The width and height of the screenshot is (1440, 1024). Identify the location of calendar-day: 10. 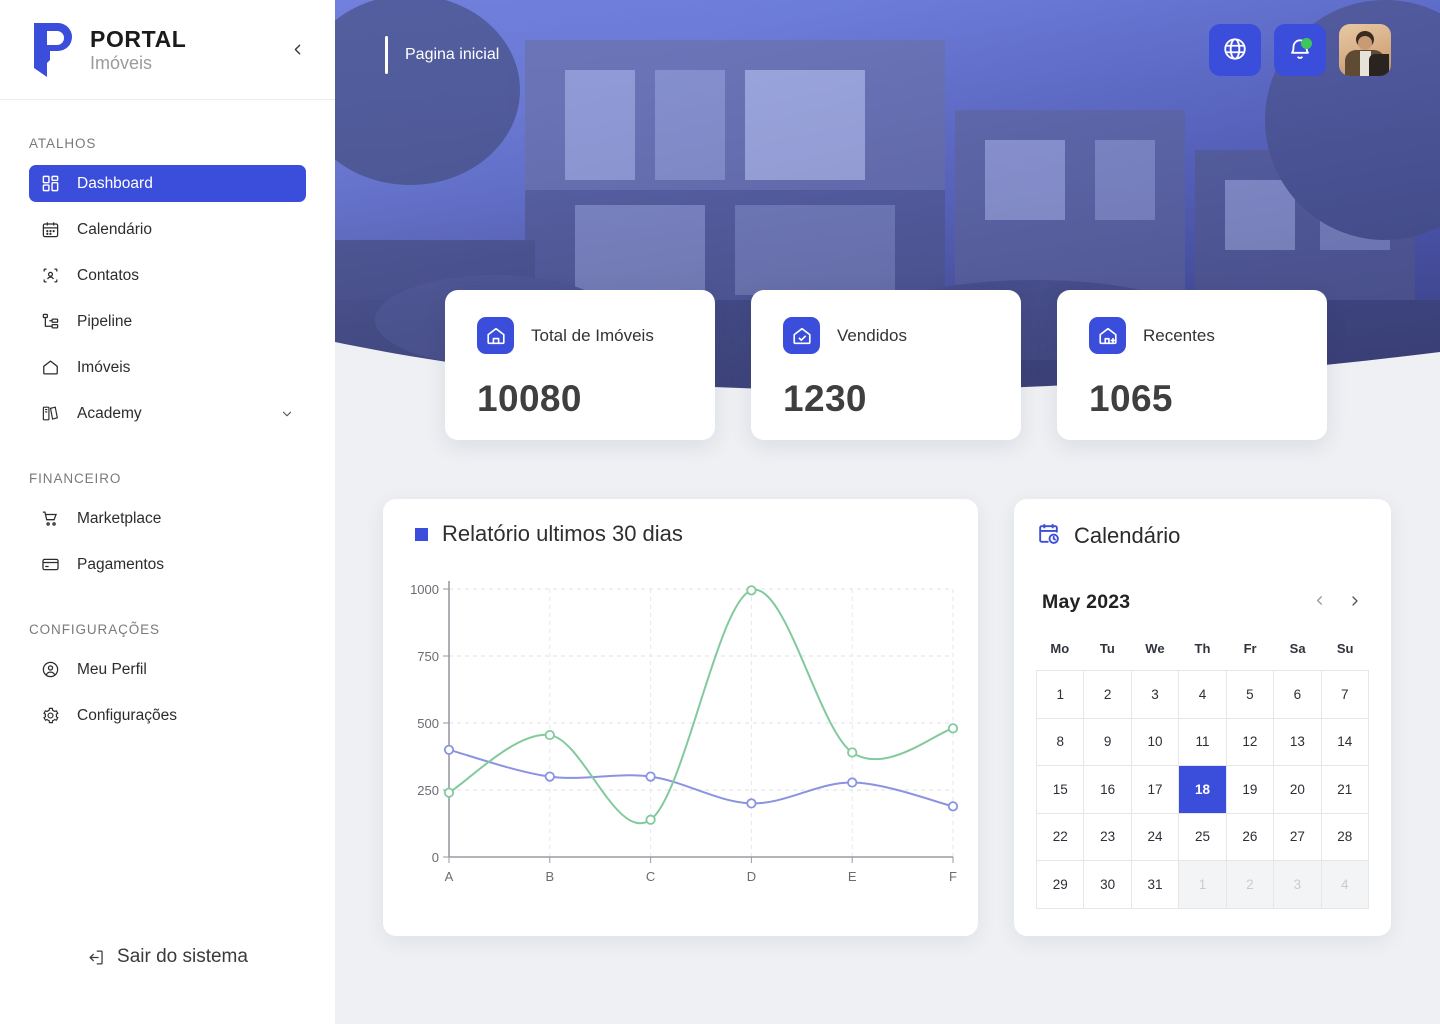
(1155, 742).